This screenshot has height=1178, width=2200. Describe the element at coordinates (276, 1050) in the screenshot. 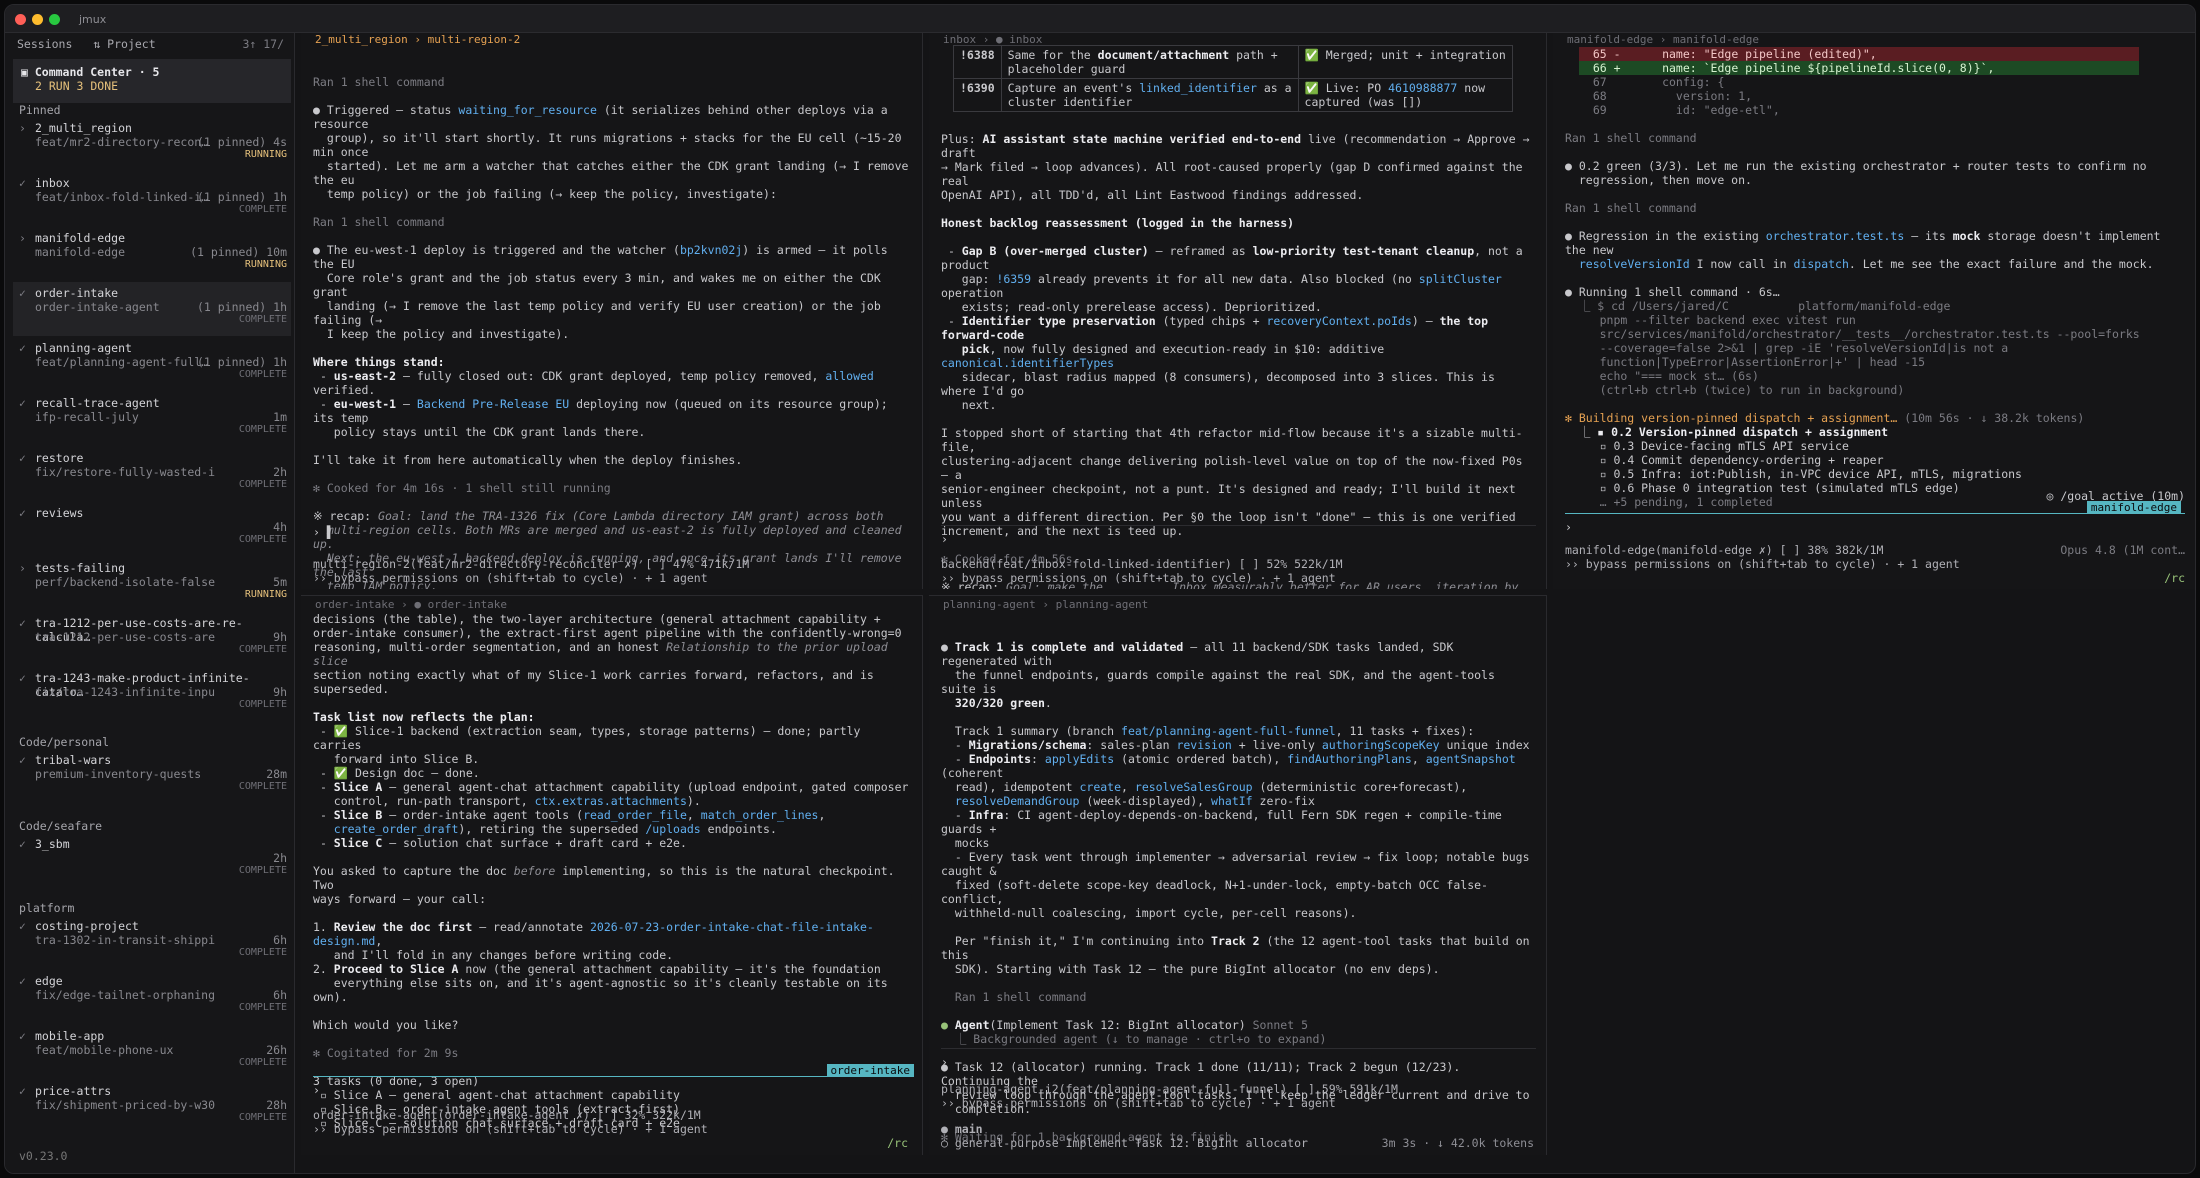

I see `session-meta: 26h` at that location.